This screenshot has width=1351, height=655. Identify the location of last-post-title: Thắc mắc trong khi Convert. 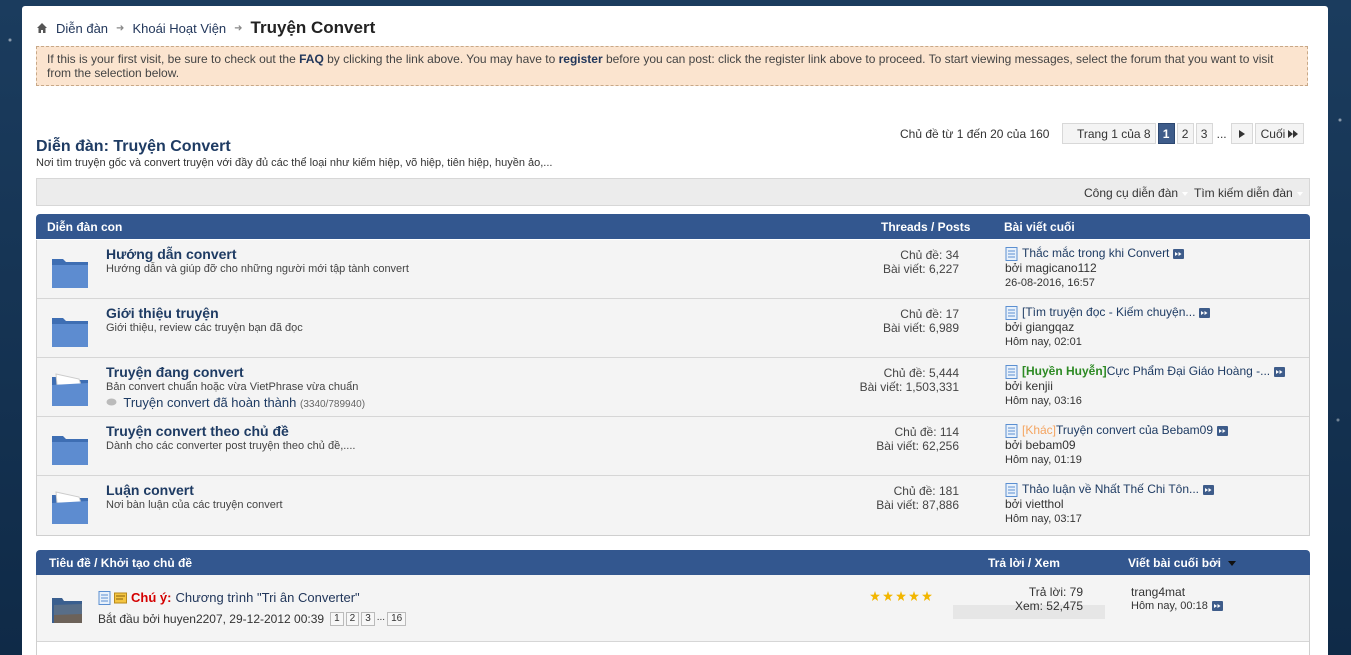
(1095, 253).